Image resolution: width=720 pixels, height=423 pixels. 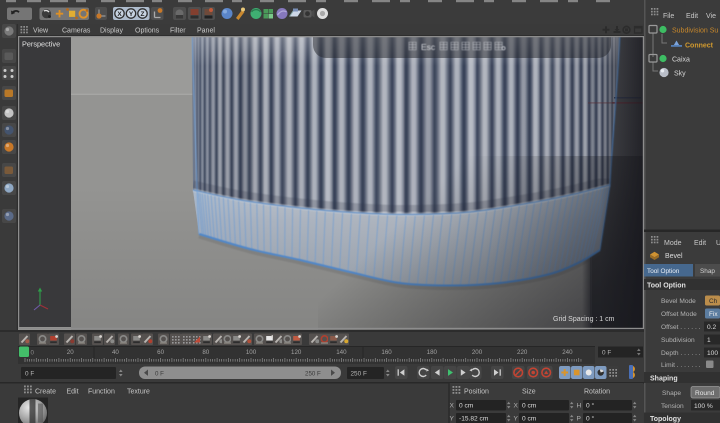 I want to click on svg-text: Z, so click(x=143, y=14).